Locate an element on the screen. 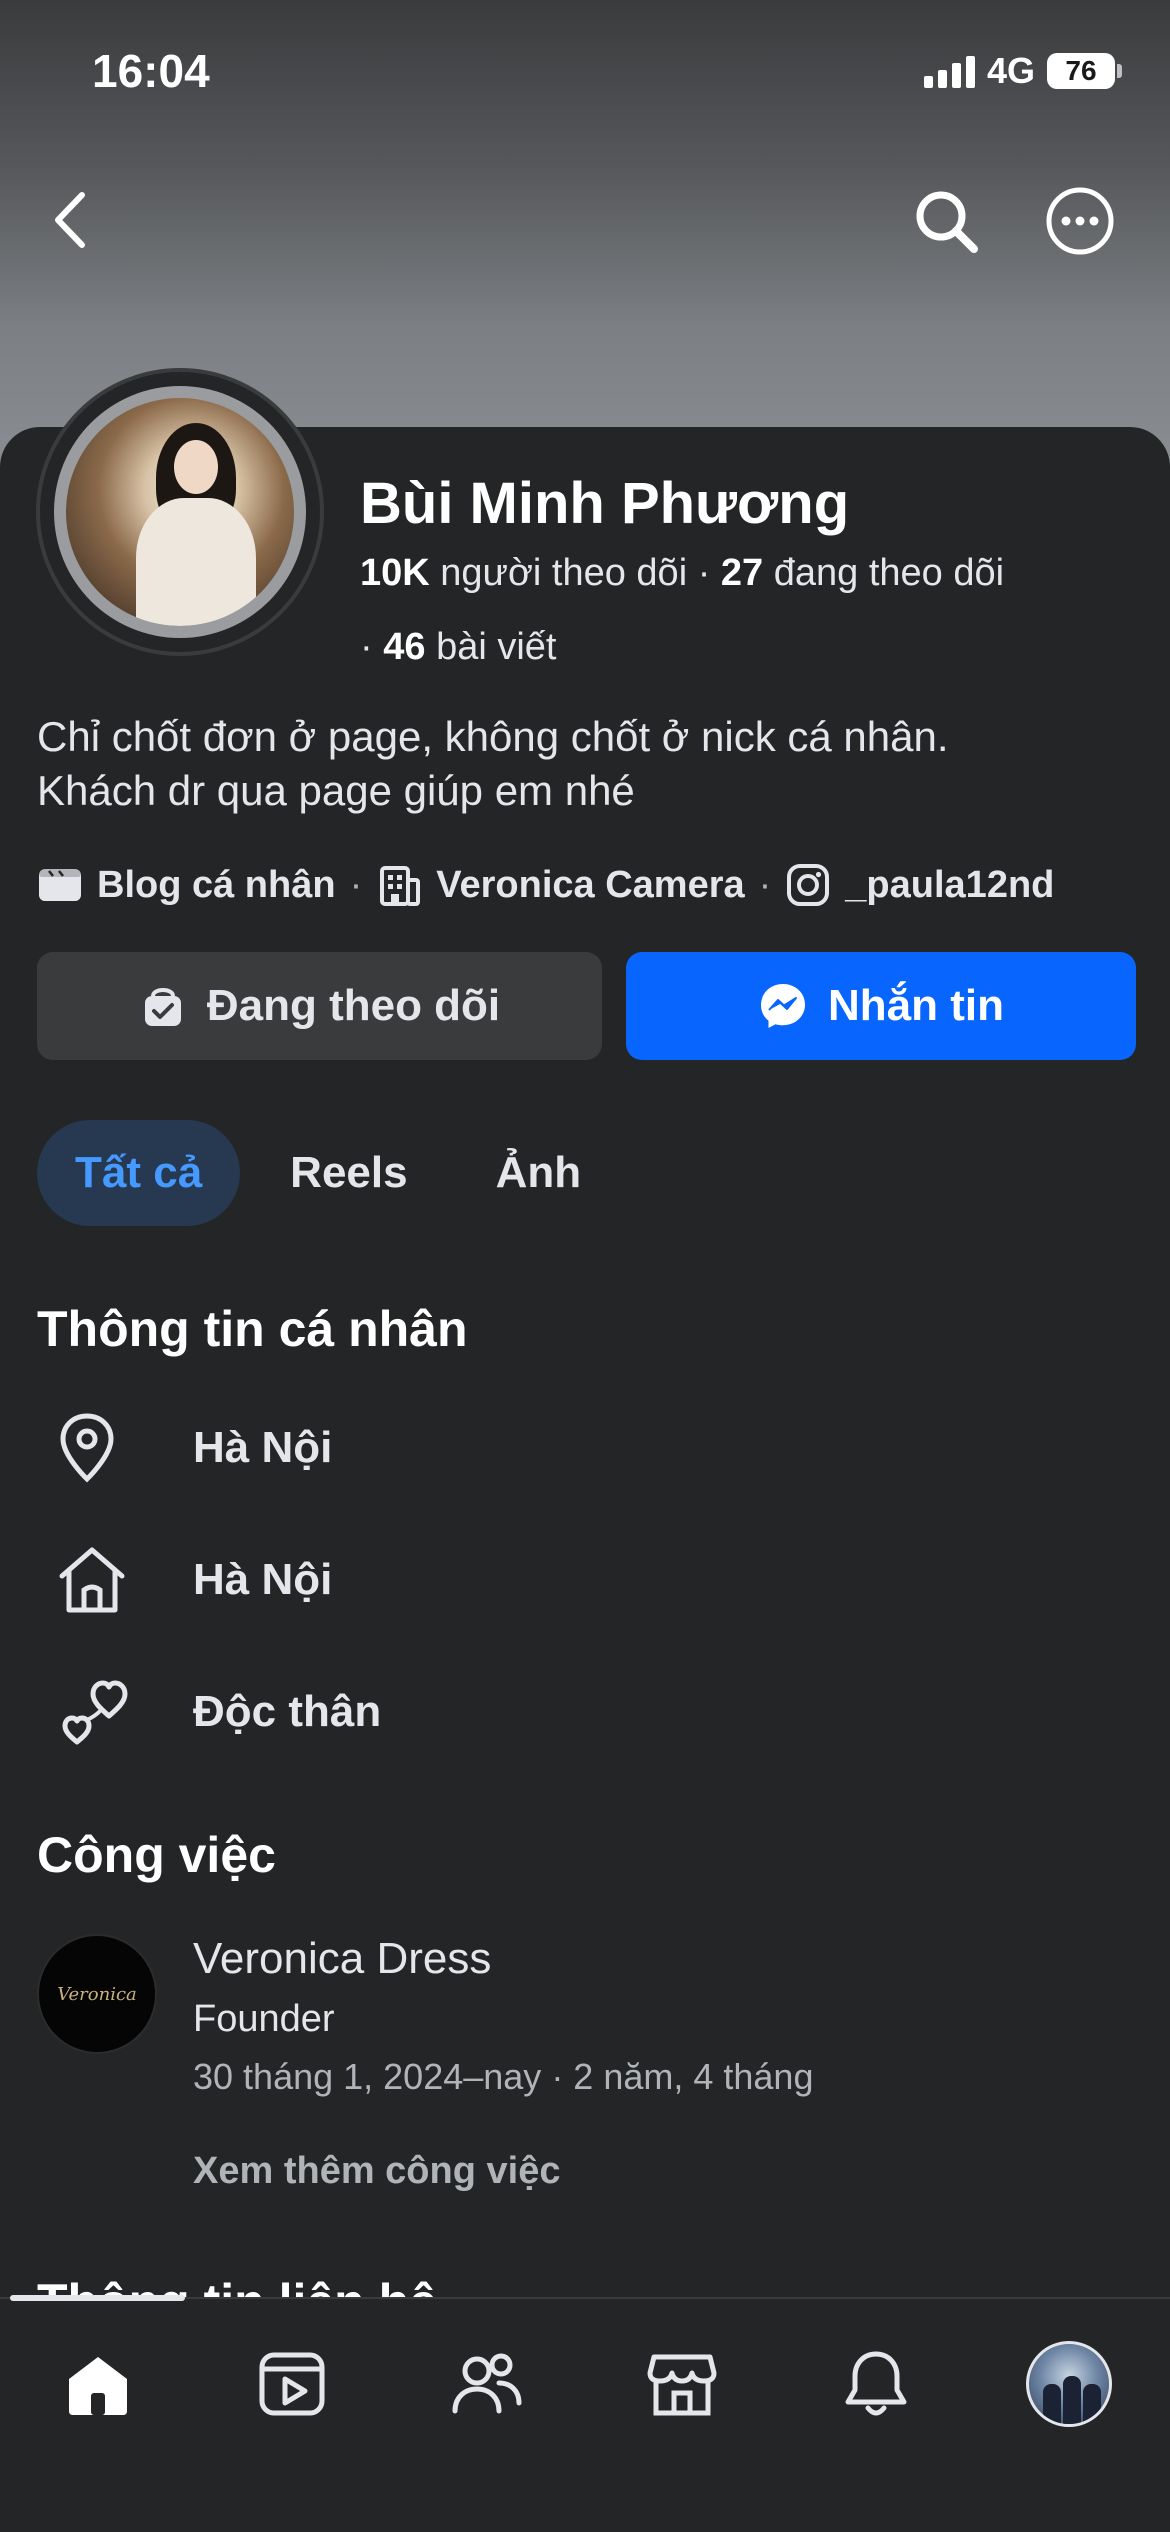 The image size is (1170, 2532). info-text: Độc thân is located at coordinates (287, 1711).